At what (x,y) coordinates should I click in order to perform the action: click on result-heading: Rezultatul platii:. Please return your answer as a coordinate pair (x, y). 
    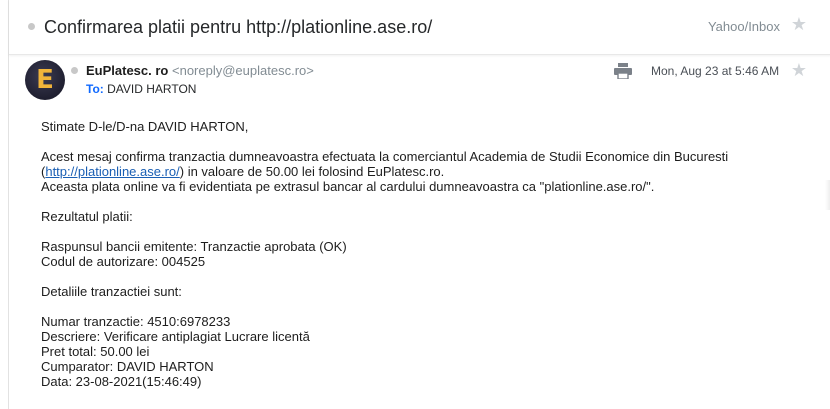
    Looking at the image, I should click on (87, 216).